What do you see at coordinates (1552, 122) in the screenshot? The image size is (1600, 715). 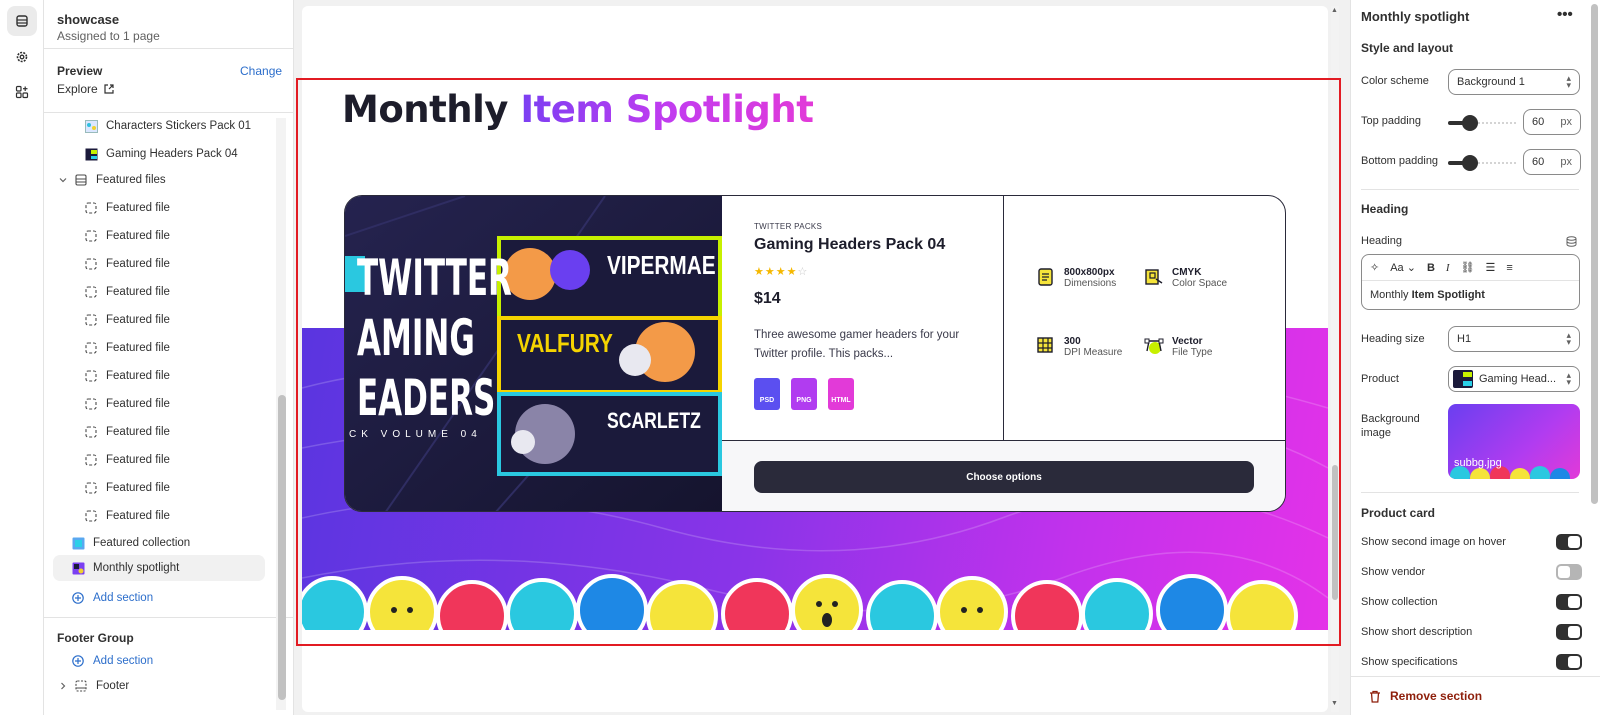 I see `top-padding-input: 60 px` at bounding box center [1552, 122].